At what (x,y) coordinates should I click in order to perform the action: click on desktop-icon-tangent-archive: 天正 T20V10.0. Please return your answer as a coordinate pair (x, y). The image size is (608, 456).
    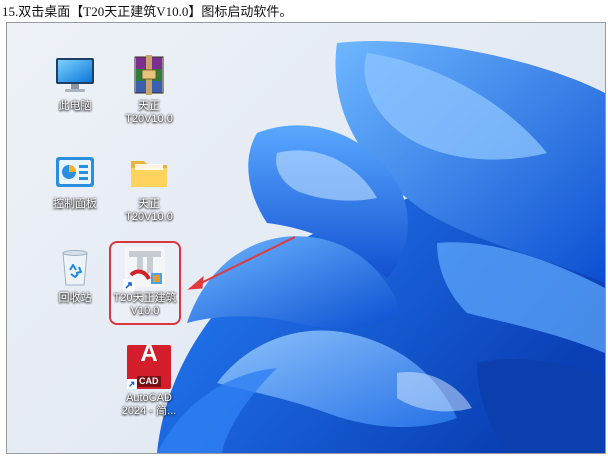
    Looking at the image, I should click on (149, 89).